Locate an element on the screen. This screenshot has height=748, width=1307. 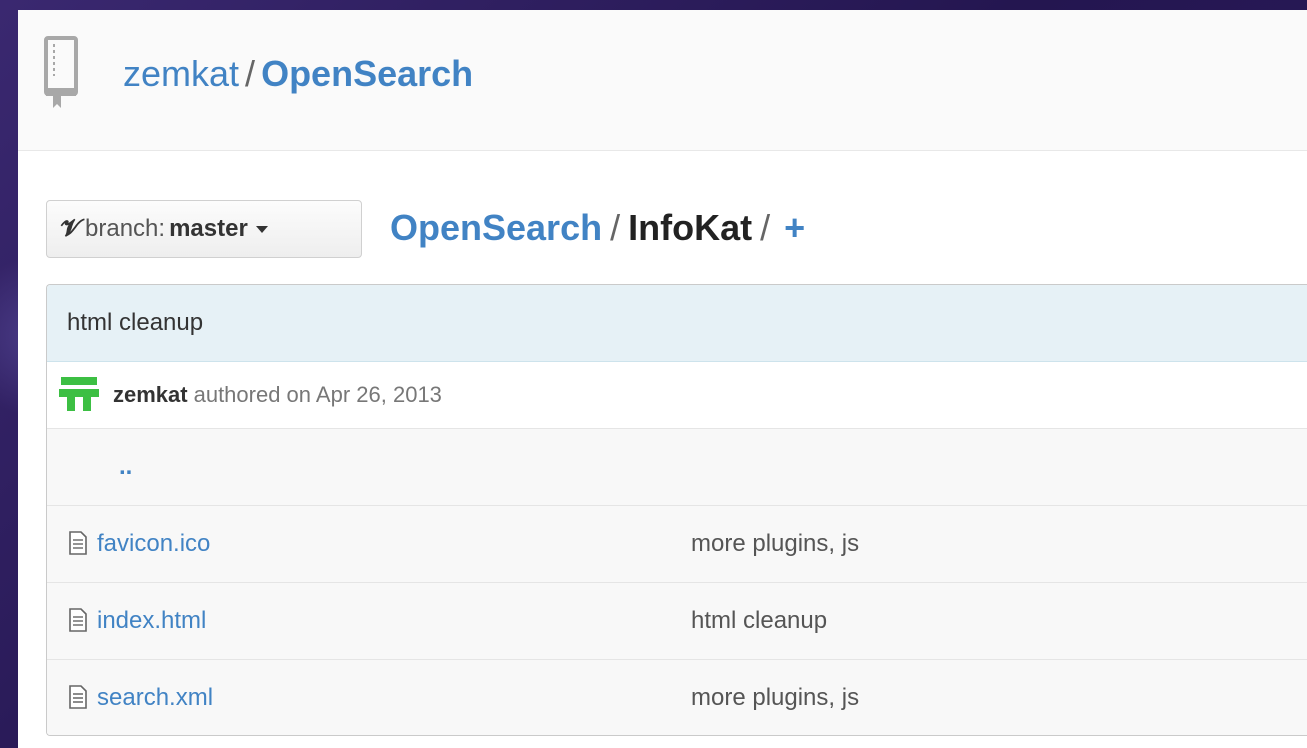
branch-label: branch: is located at coordinates (125, 228).